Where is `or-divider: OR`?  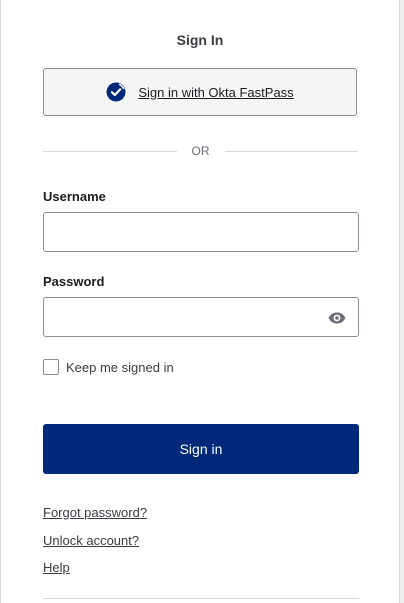 or-divider: OR is located at coordinates (200, 151).